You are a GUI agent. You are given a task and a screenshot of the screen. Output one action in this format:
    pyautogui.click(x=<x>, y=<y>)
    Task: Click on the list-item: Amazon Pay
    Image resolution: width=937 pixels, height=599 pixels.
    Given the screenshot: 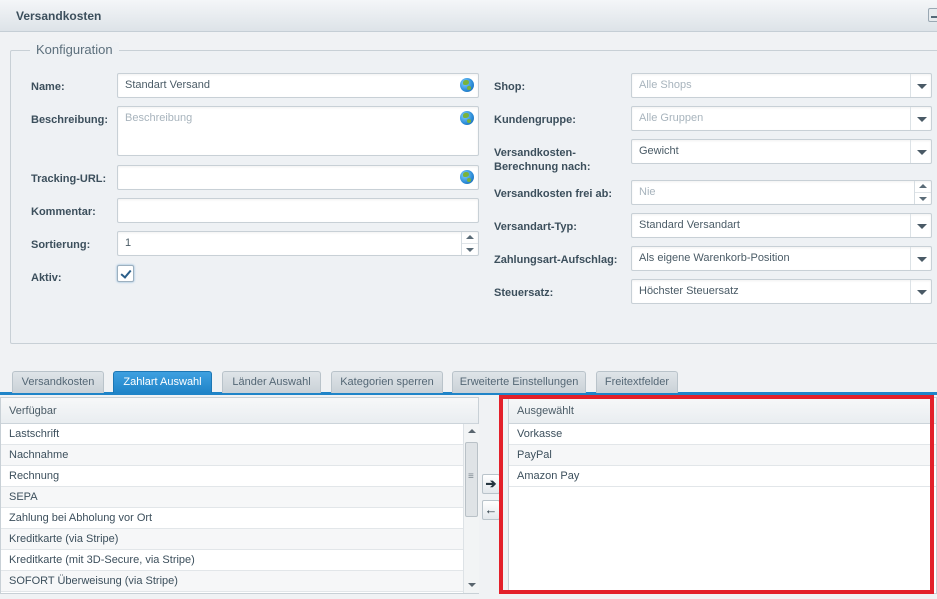 What is the action you would take?
    pyautogui.click(x=722, y=476)
    